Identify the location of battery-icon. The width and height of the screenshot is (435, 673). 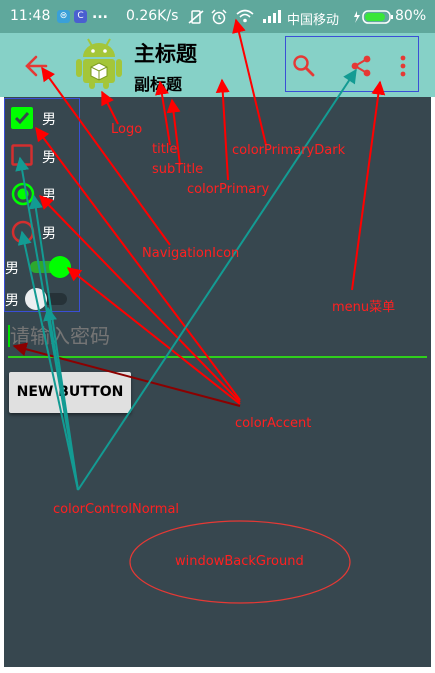
(373, 17).